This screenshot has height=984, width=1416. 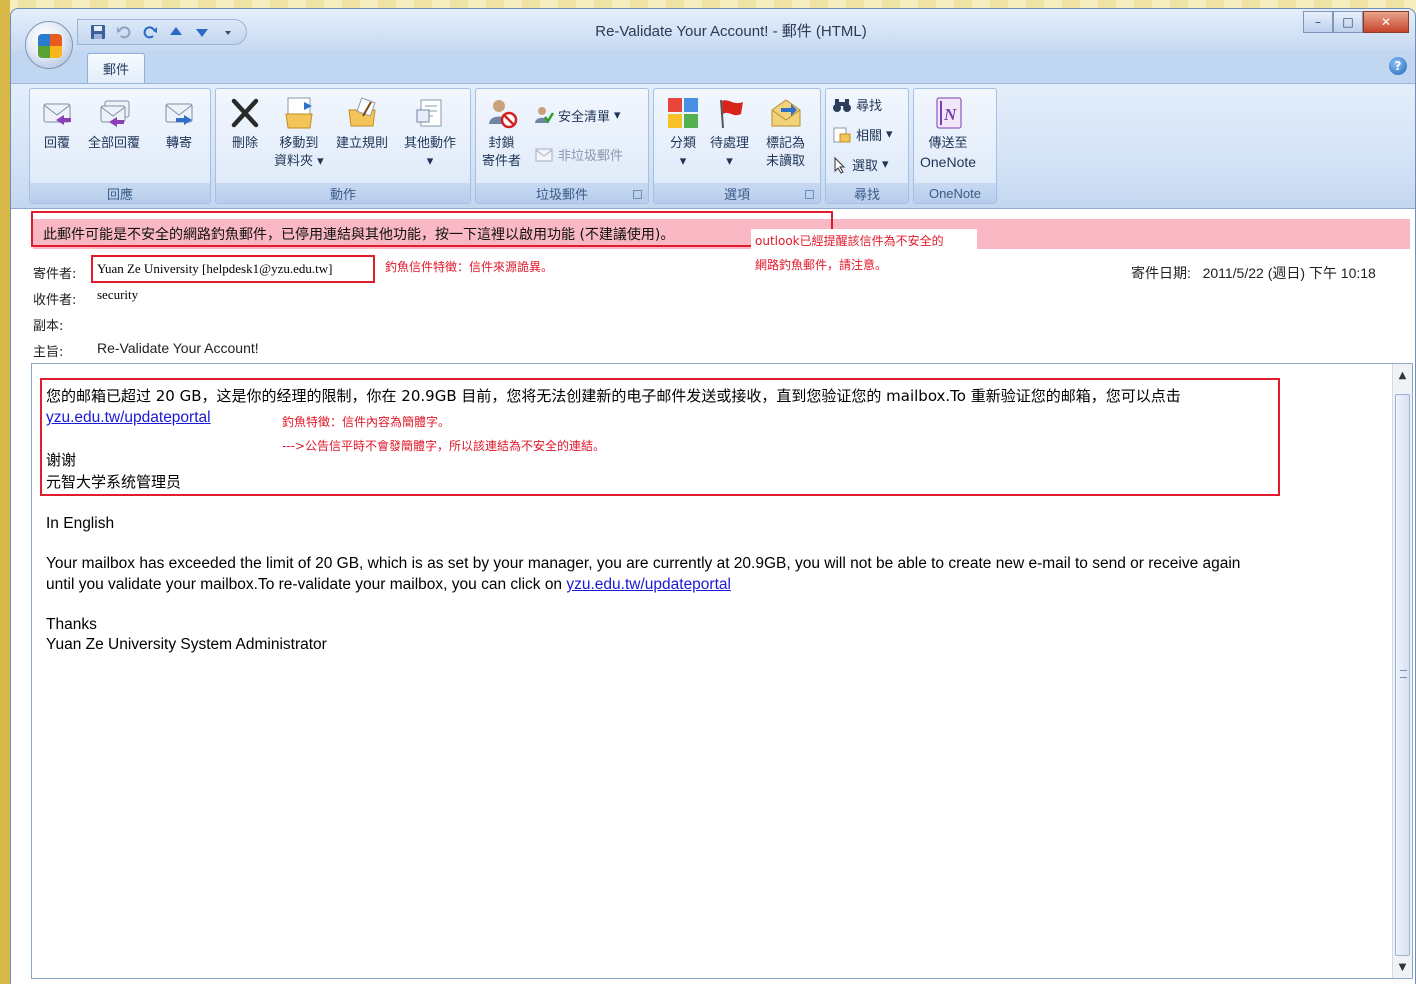 What do you see at coordinates (114, 143) in the screenshot?
I see `reply-all-label: 全部回覆` at bounding box center [114, 143].